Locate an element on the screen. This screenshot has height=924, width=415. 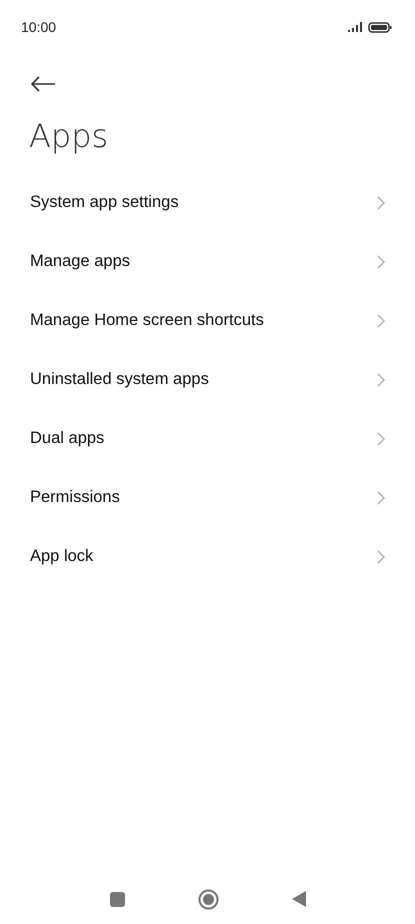
back-button is located at coordinates (43, 84).